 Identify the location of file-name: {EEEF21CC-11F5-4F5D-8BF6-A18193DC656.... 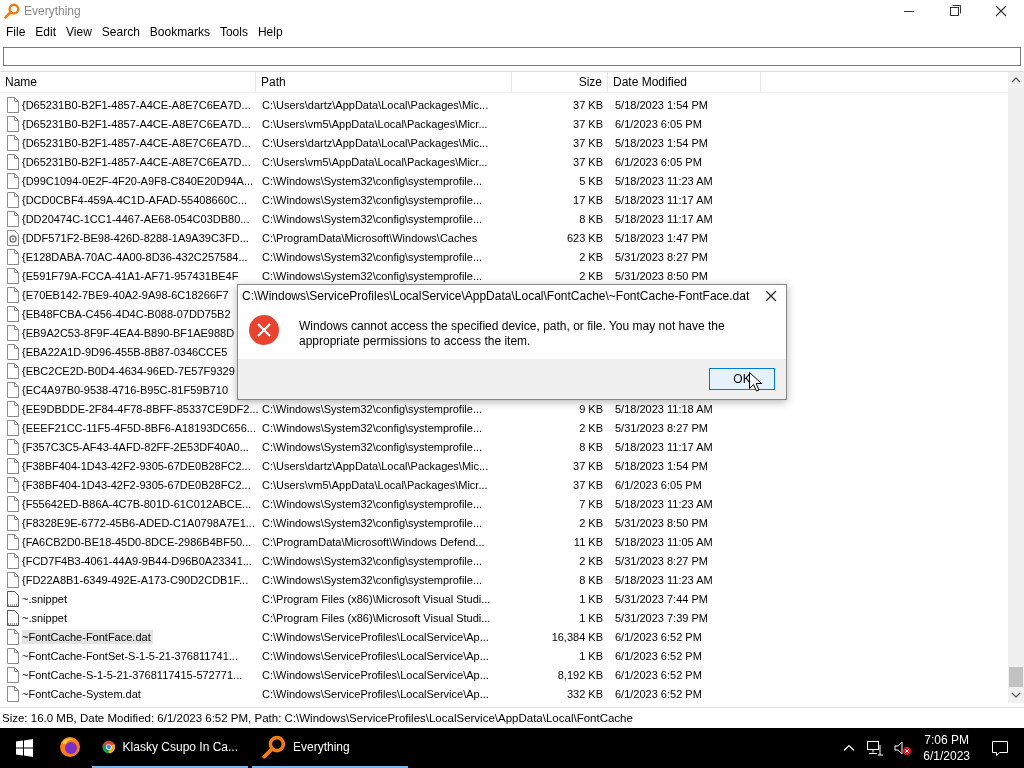
(140, 427).